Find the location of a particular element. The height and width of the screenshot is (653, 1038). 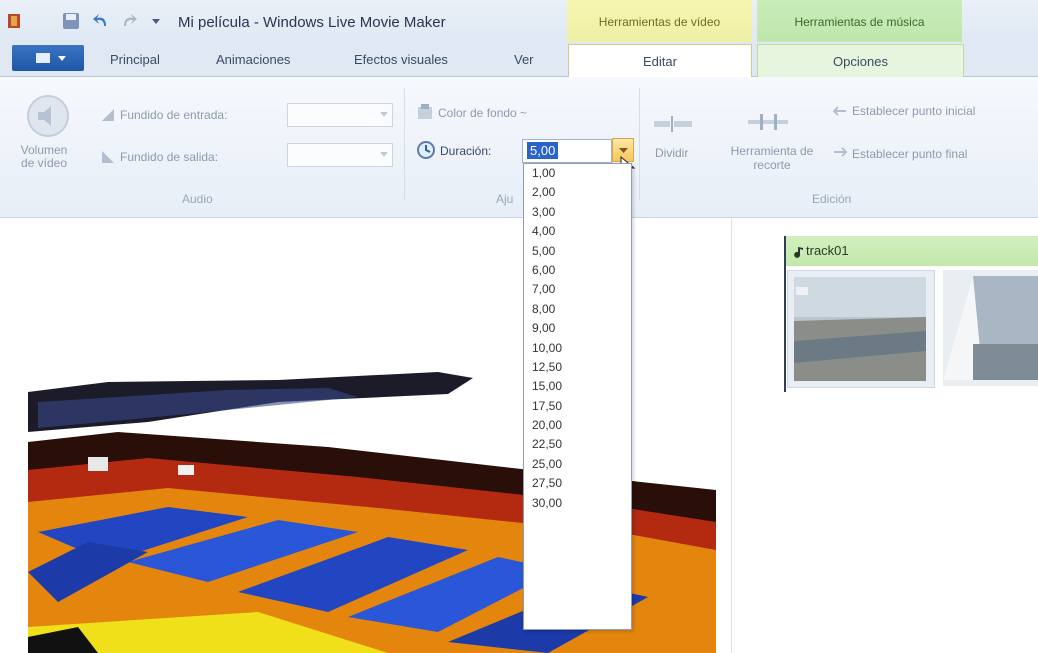

set-end-icon is located at coordinates (841, 152).